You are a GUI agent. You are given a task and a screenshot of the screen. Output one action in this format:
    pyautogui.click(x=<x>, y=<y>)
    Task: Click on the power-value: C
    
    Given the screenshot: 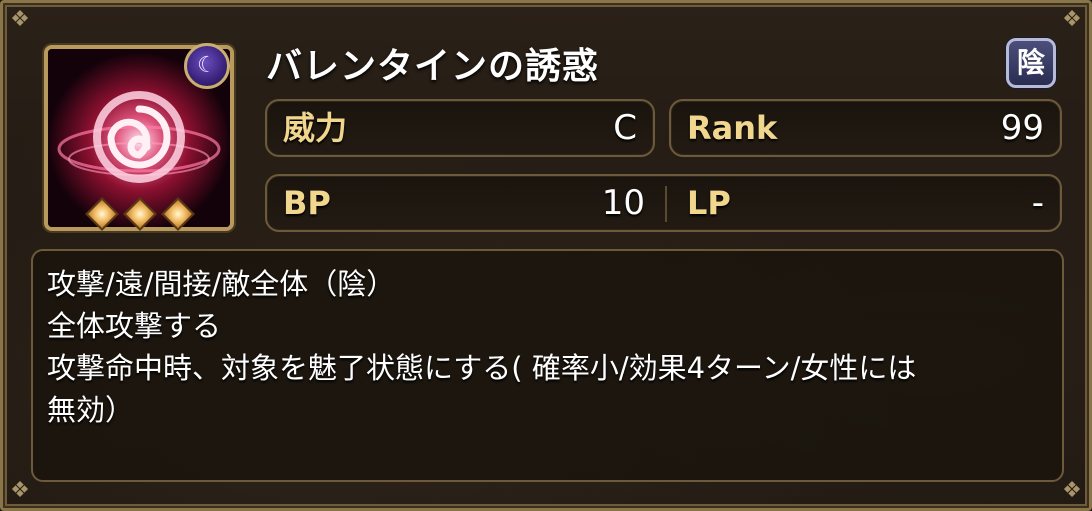 What is the action you would take?
    pyautogui.click(x=625, y=128)
    